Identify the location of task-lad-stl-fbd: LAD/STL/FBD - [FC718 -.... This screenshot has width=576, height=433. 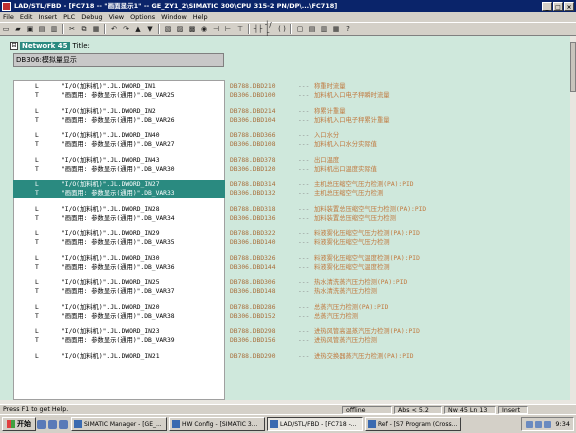
(315, 424).